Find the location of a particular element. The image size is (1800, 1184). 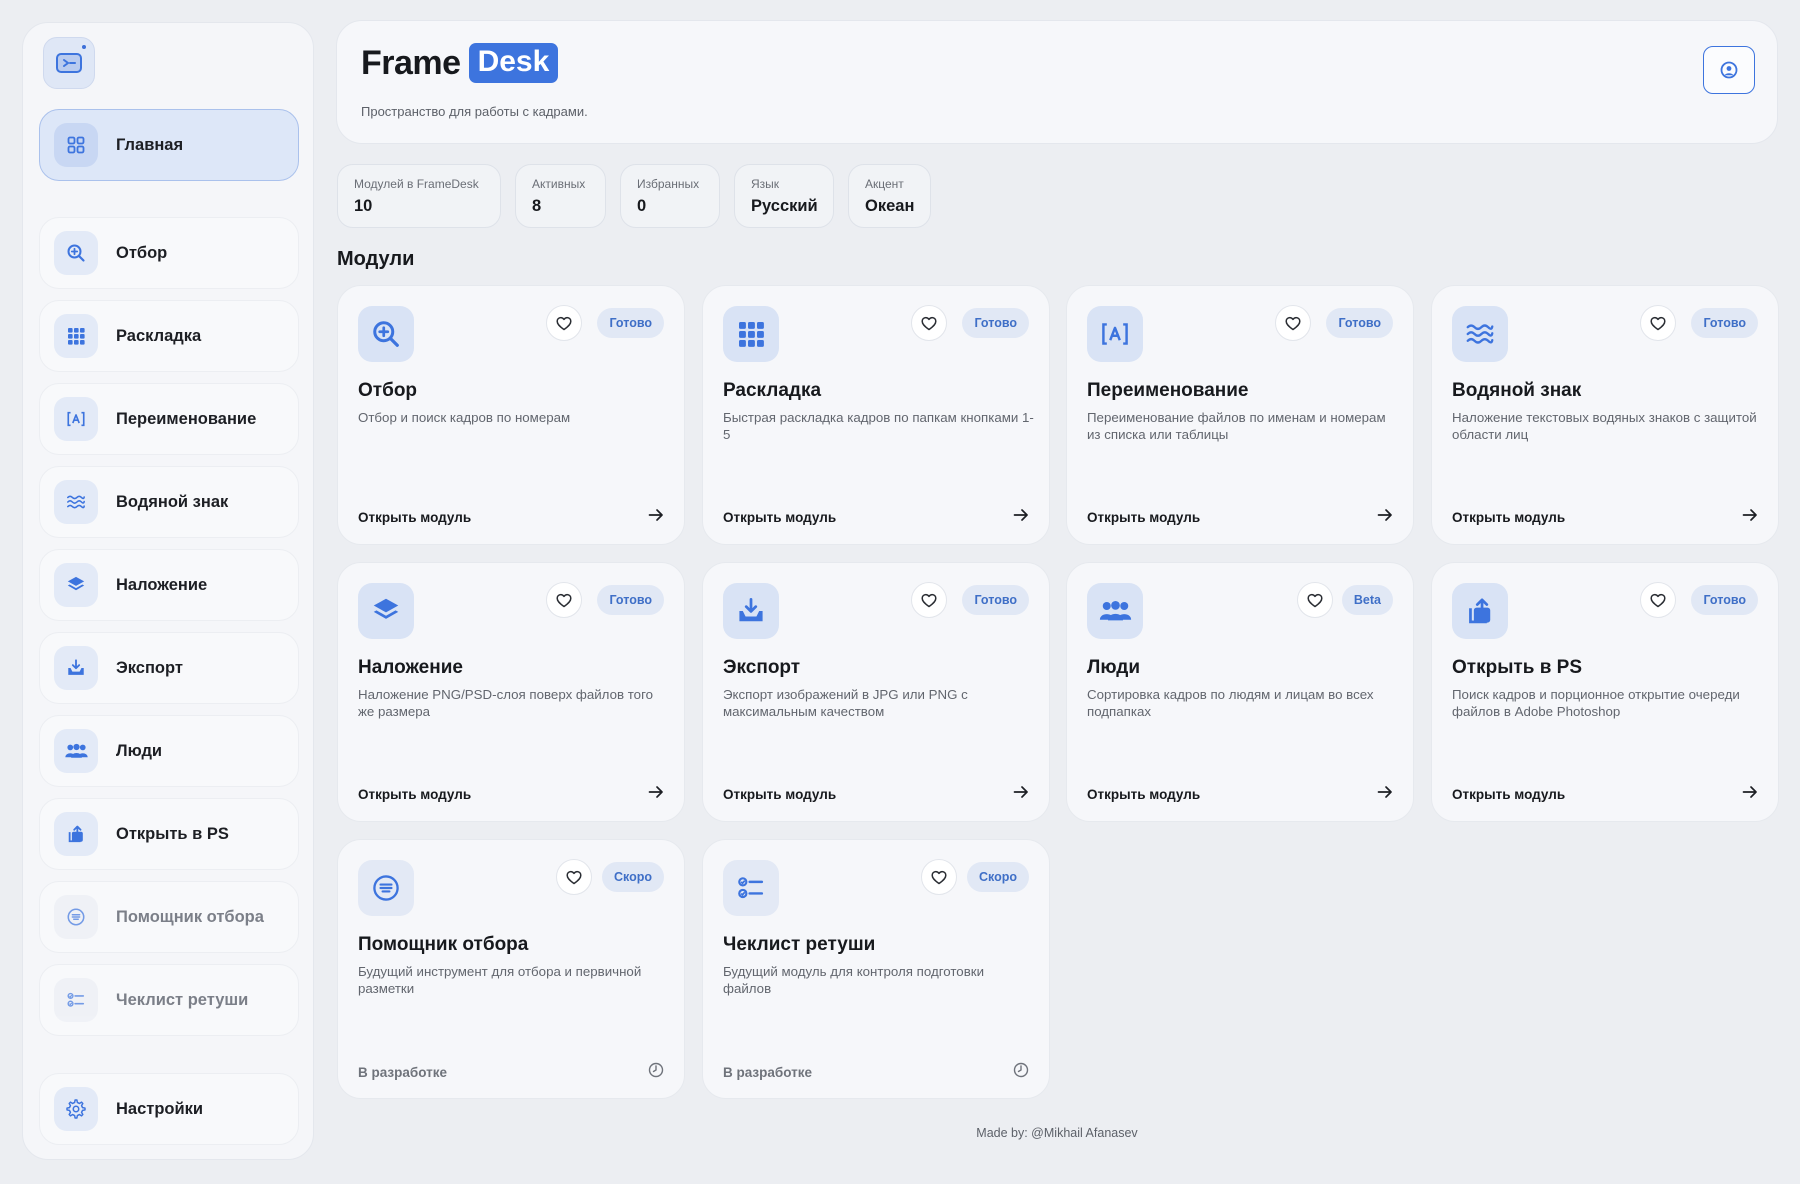

sidebar-item-label: Настройки is located at coordinates (160, 1108).